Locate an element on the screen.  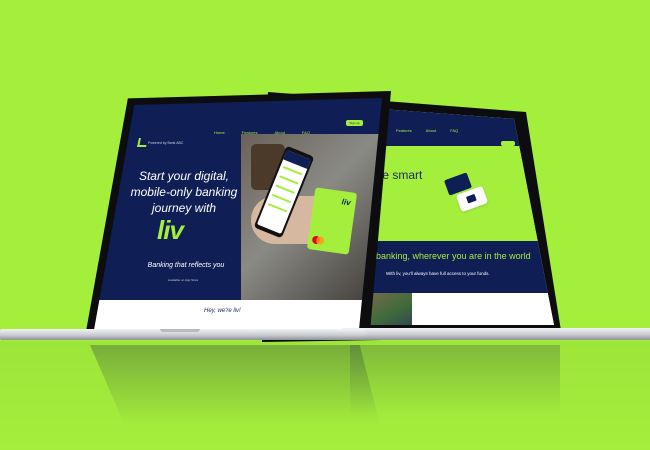
back-nav-link: Features is located at coordinates (404, 130).